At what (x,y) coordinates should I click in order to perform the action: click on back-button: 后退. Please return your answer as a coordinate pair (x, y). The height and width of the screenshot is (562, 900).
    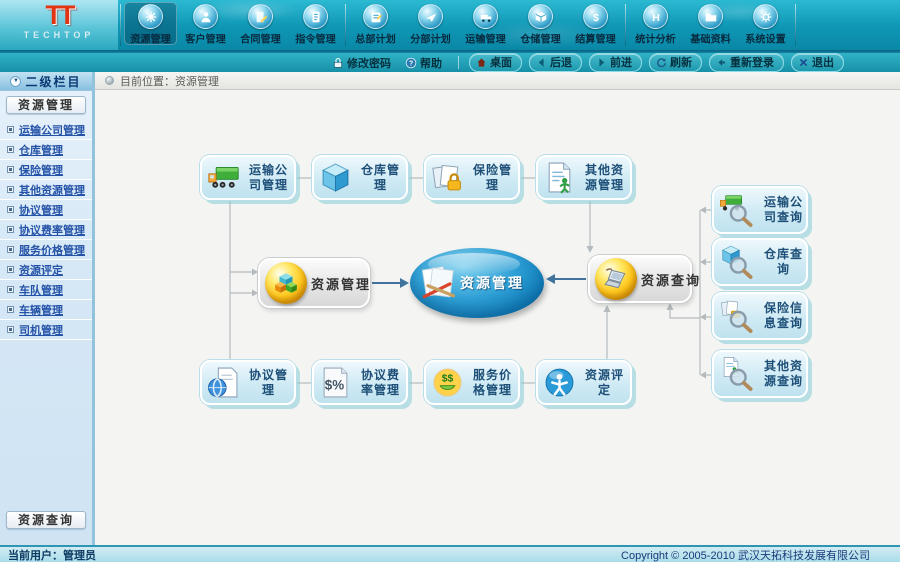
    Looking at the image, I should click on (555, 62).